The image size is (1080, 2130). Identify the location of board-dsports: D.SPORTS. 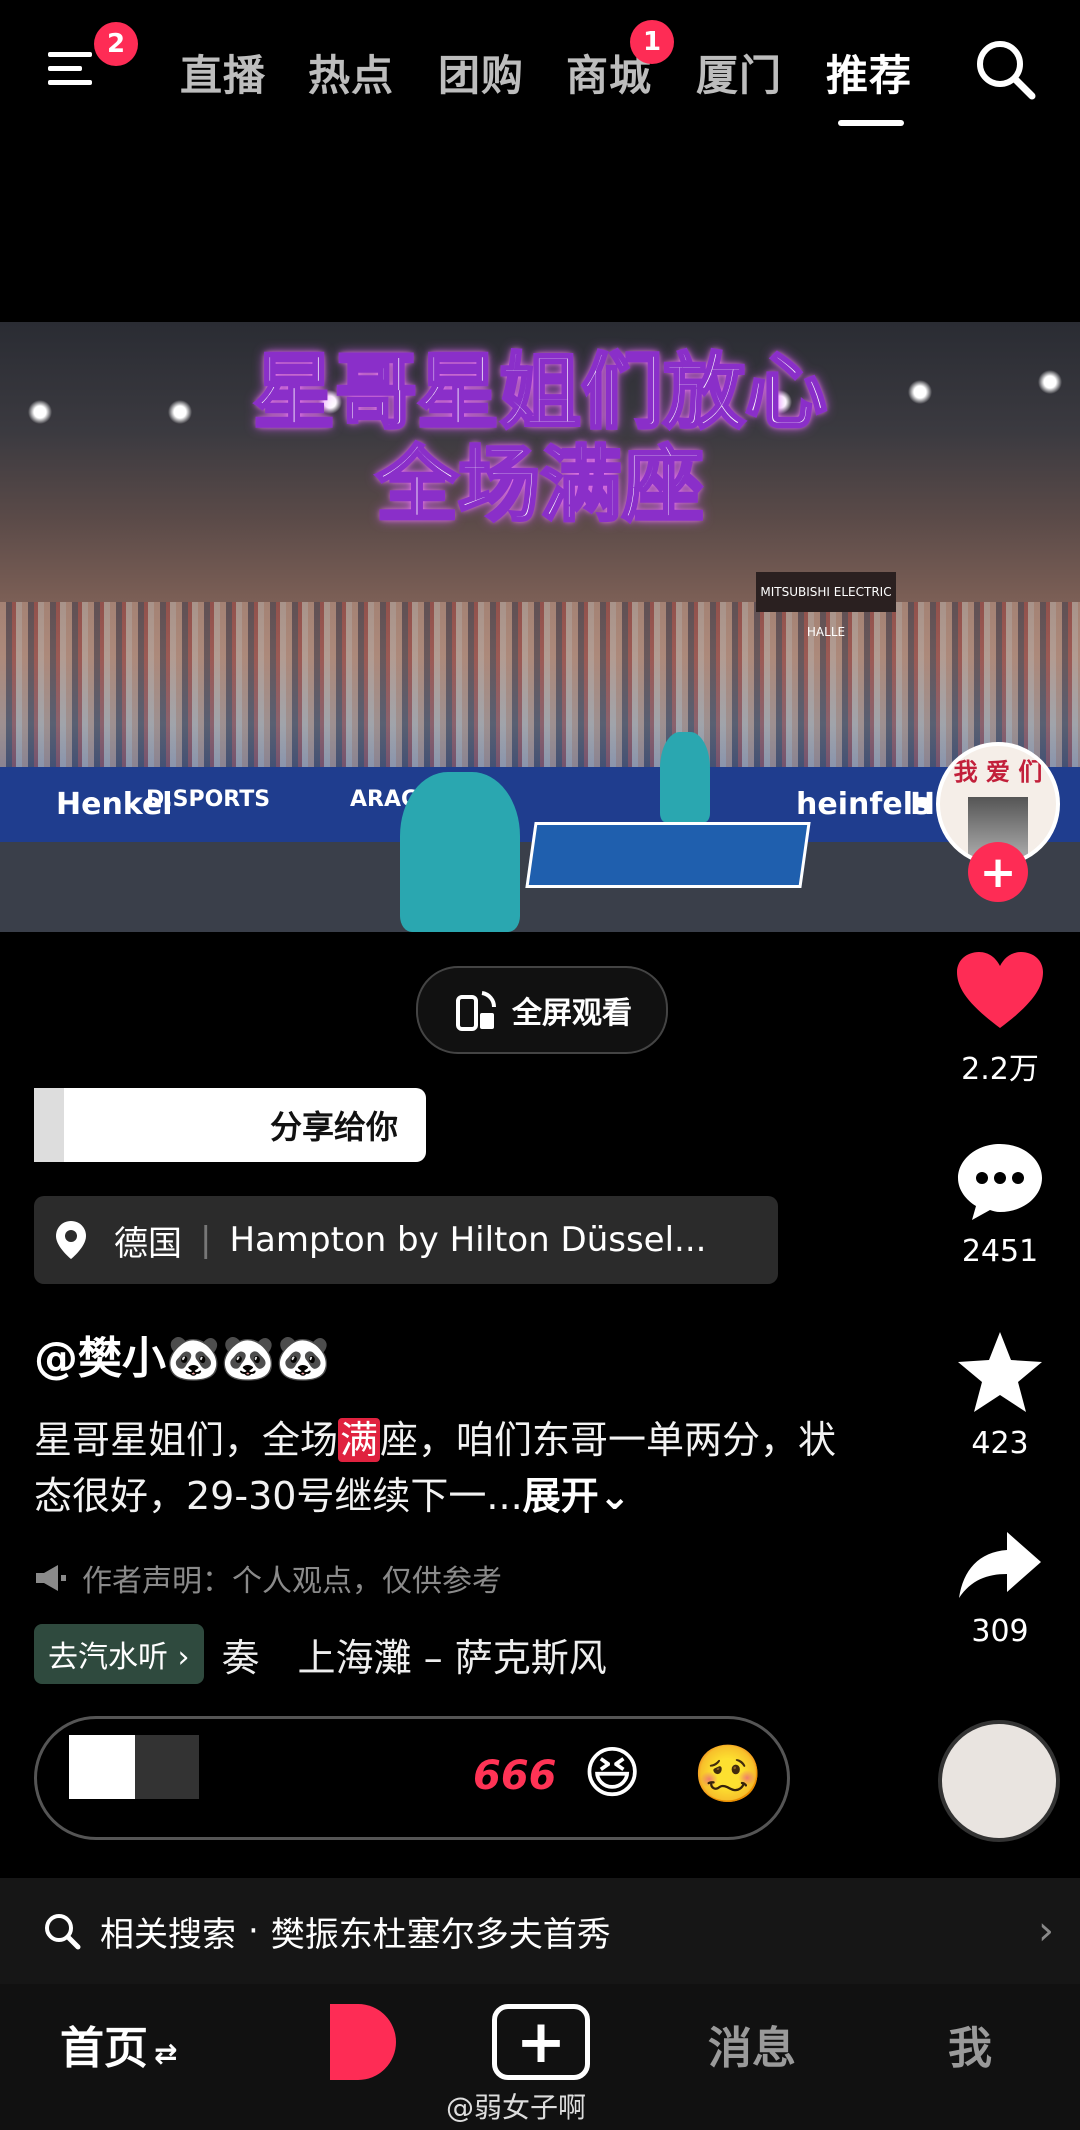
(208, 799).